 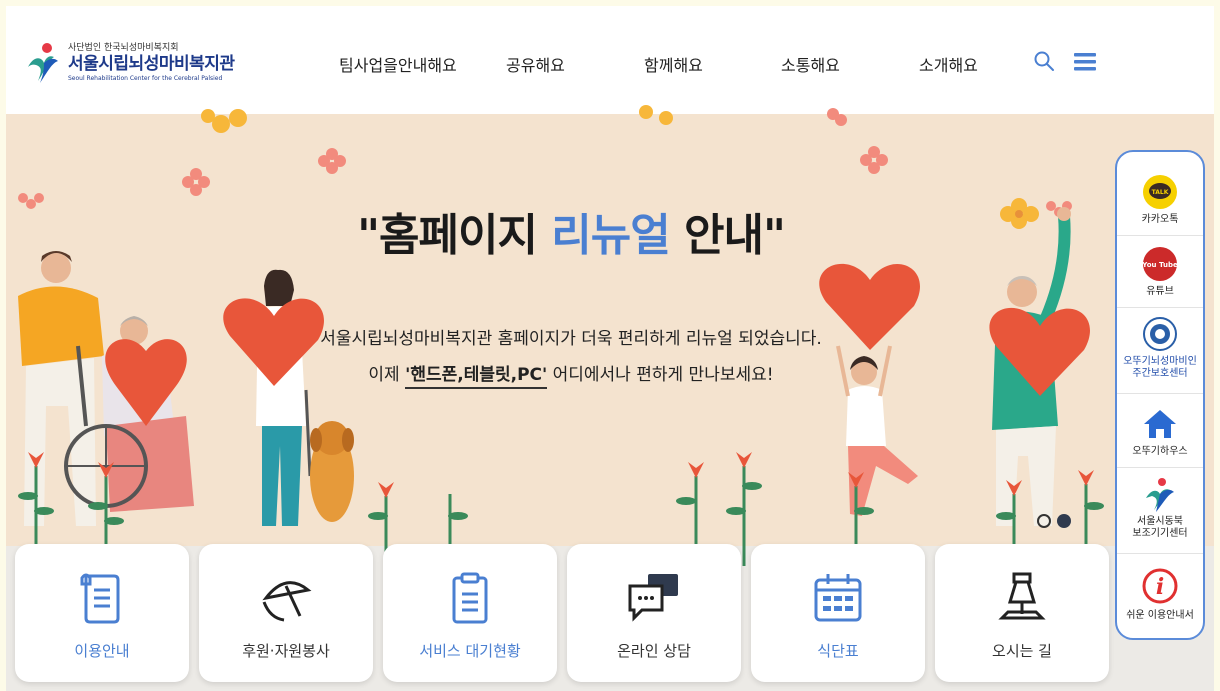 What do you see at coordinates (1160, 334) in the screenshot?
I see `seal-emblem-icon` at bounding box center [1160, 334].